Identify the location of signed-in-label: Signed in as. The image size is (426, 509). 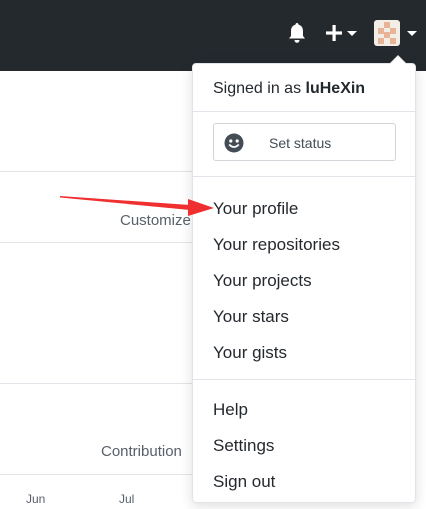
(257, 88).